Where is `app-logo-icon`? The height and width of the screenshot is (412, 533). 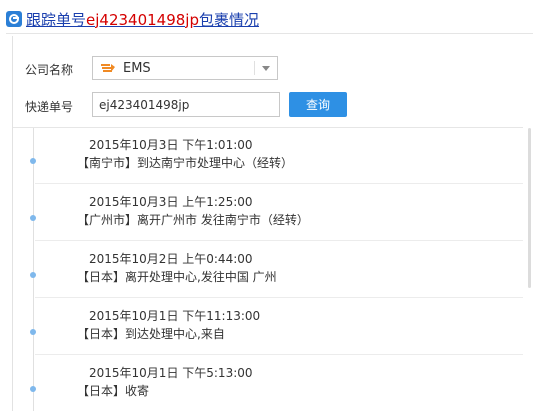 app-logo-icon is located at coordinates (14, 19).